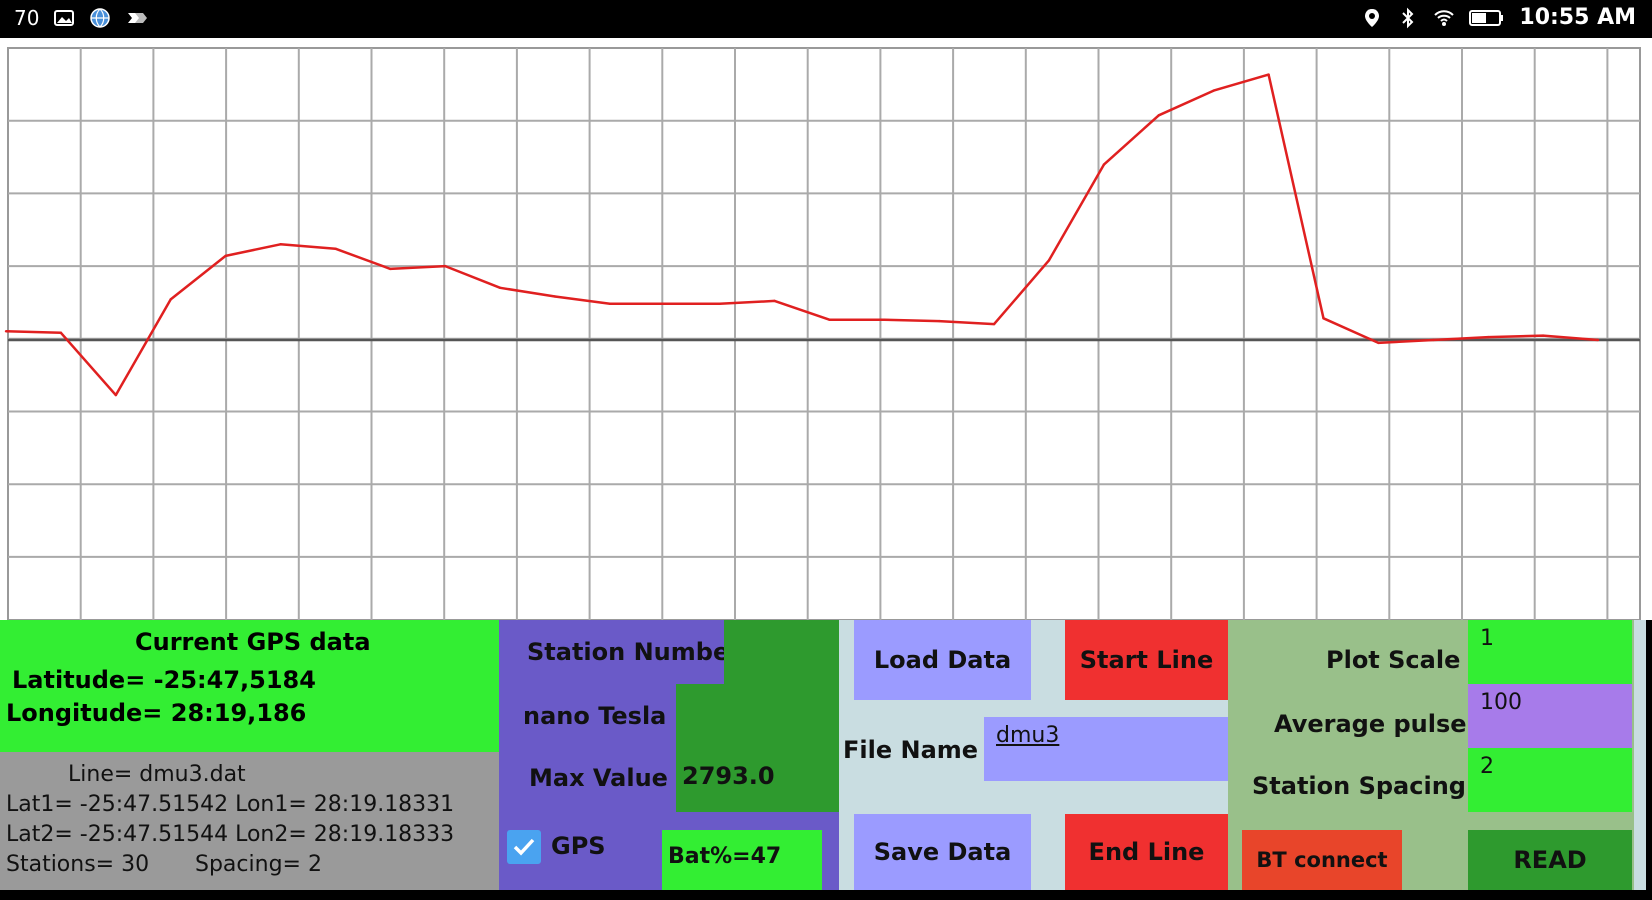  Describe the element at coordinates (595, 716) in the screenshot. I see `nano-tesla-label: nano Tesla` at that location.